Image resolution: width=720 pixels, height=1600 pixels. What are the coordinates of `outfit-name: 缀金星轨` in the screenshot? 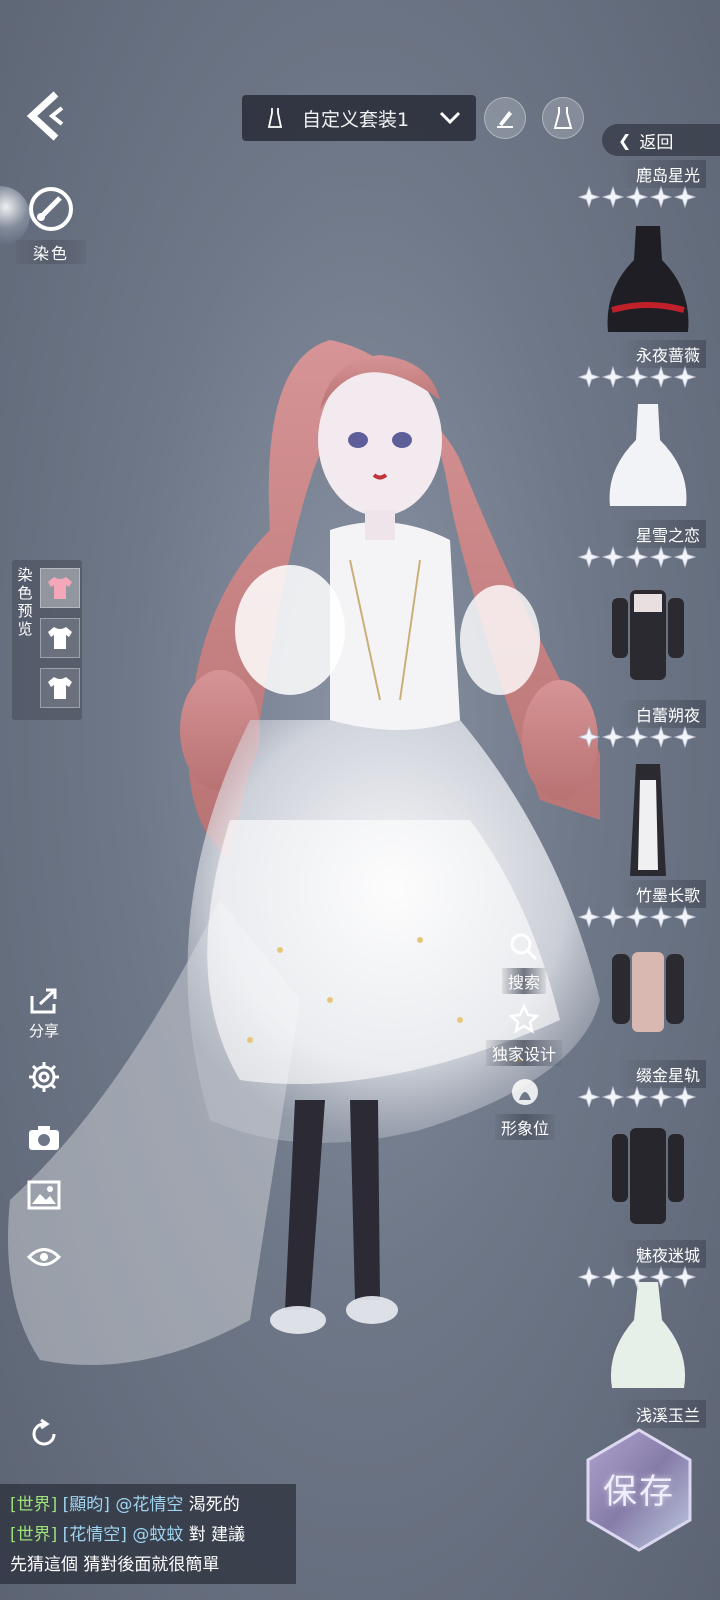 It's located at (662, 1074).